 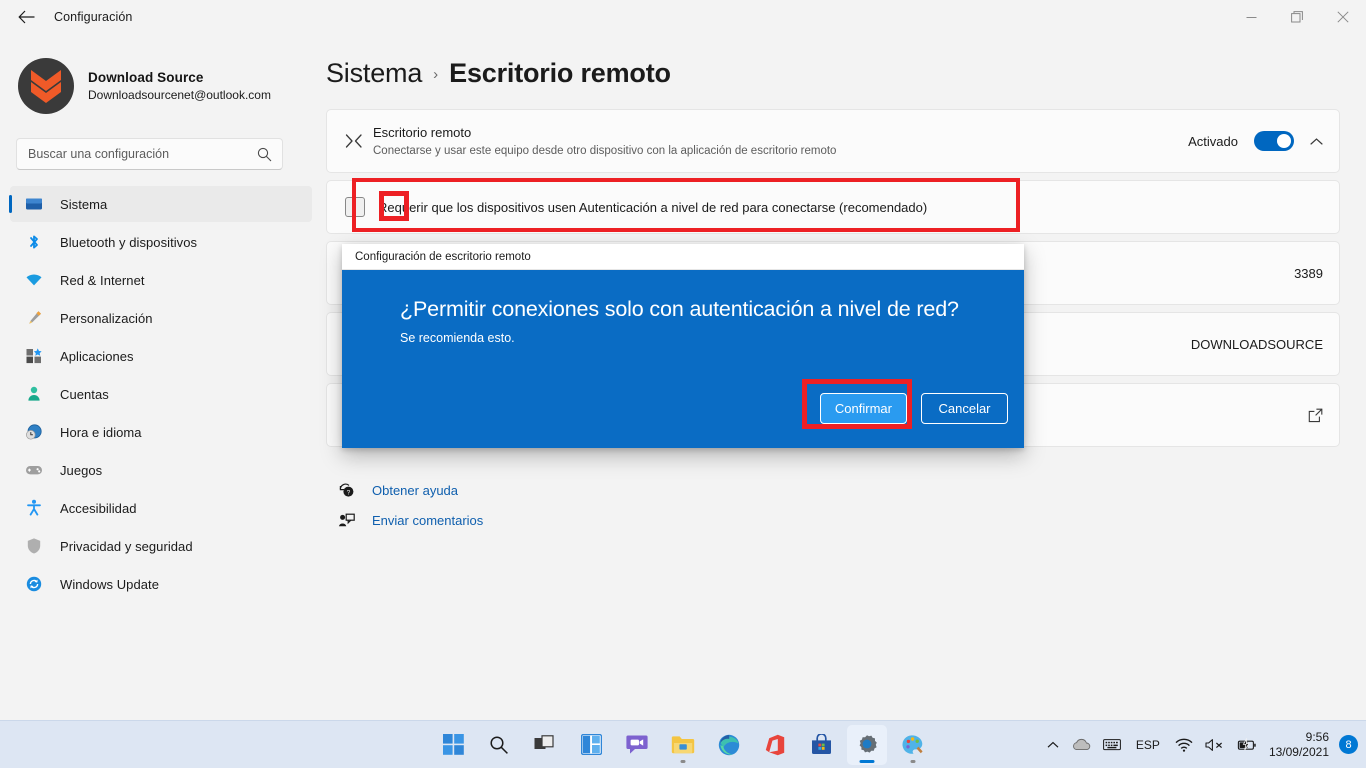 I want to click on minimize-button, so click(x=1251, y=17).